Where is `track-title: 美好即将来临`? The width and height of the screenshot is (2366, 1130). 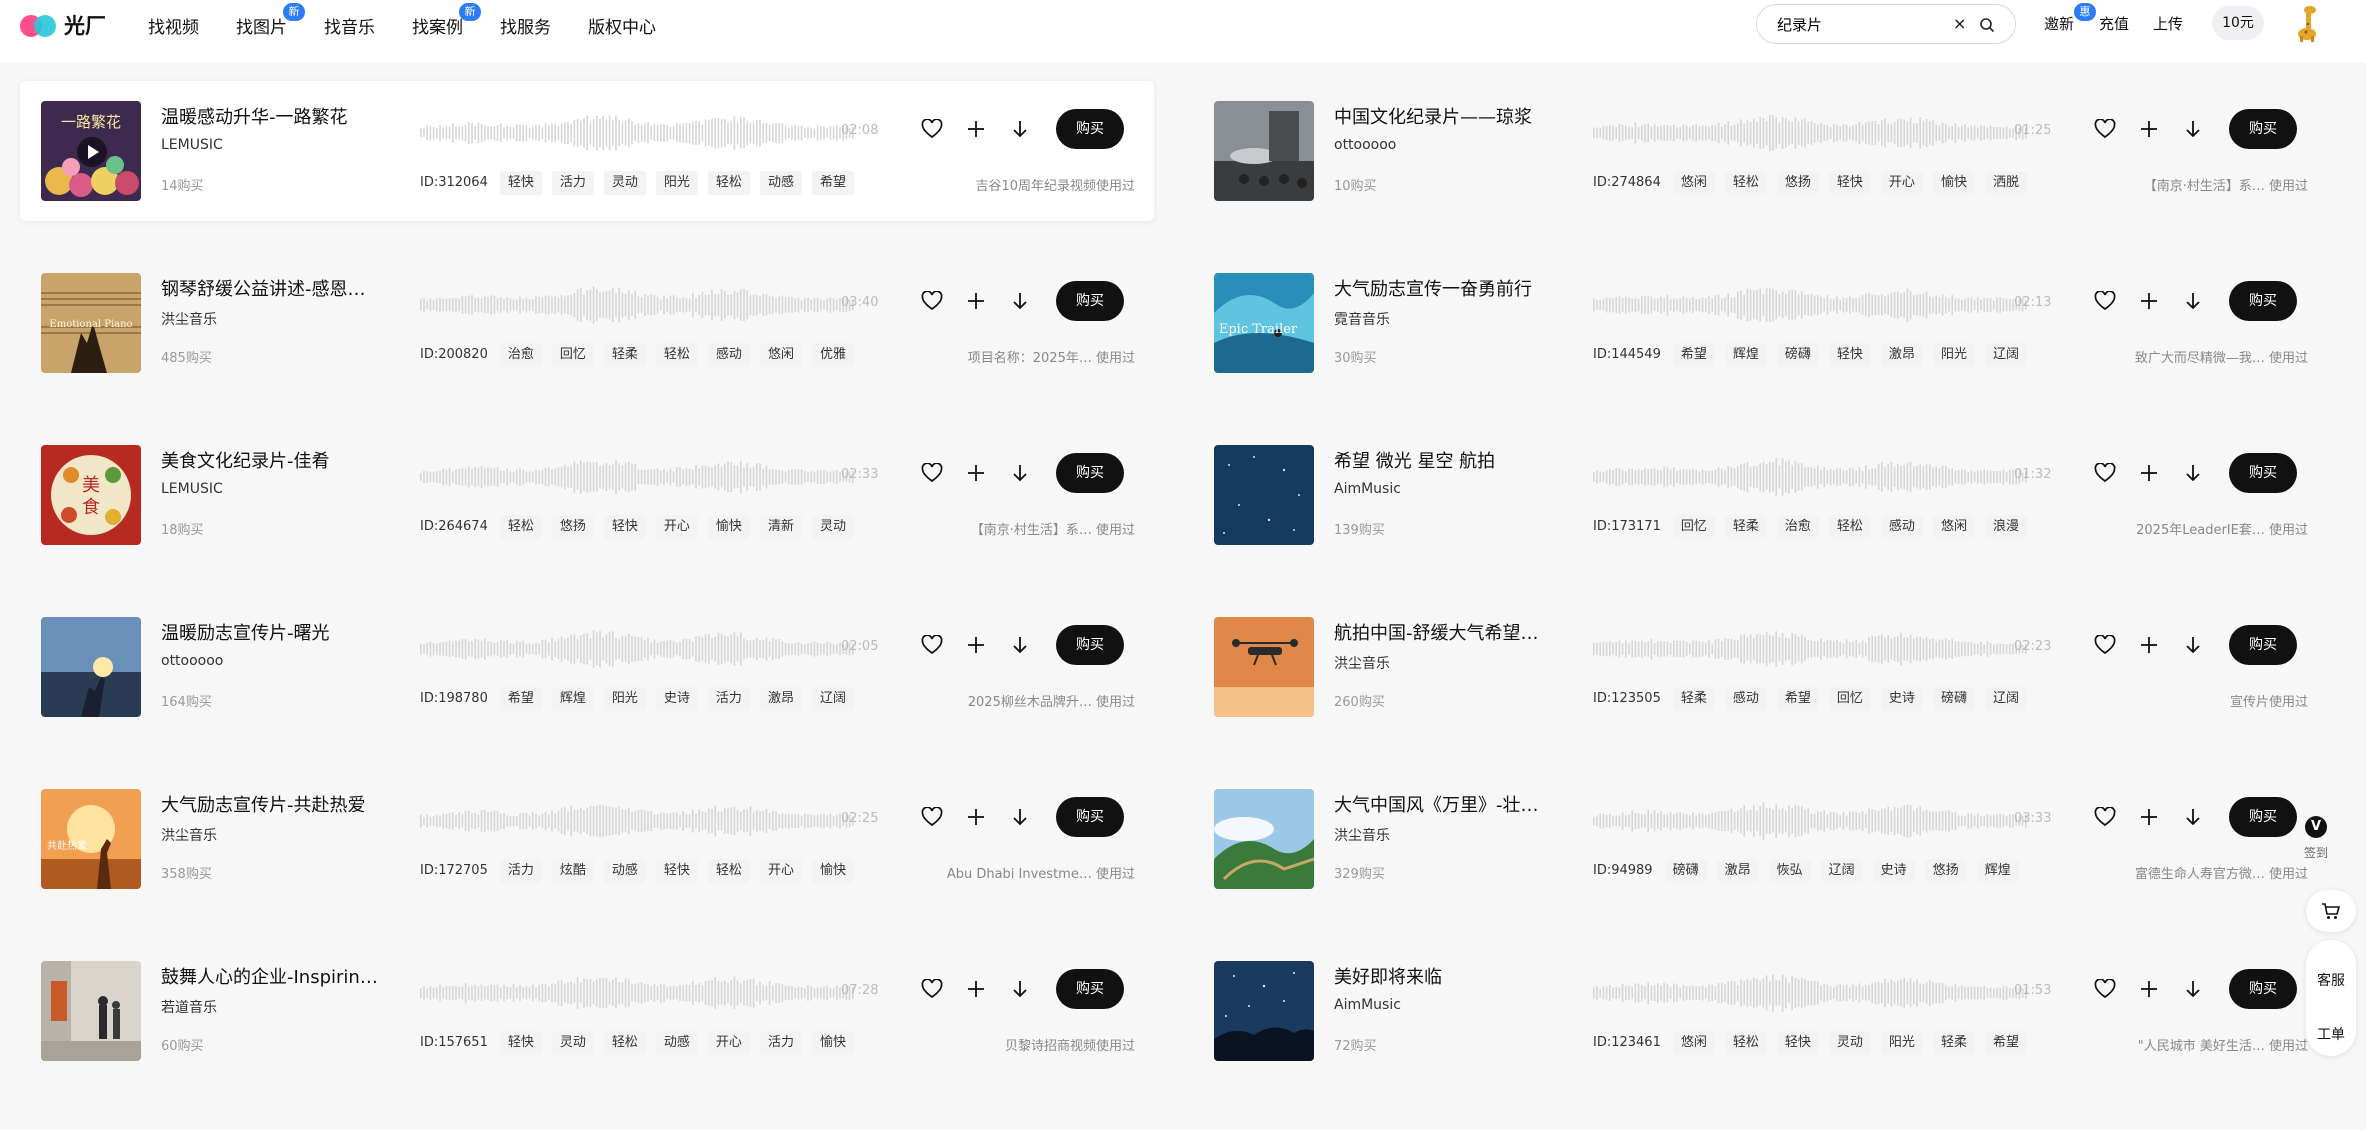 track-title: 美好即将来临 is located at coordinates (1444, 976).